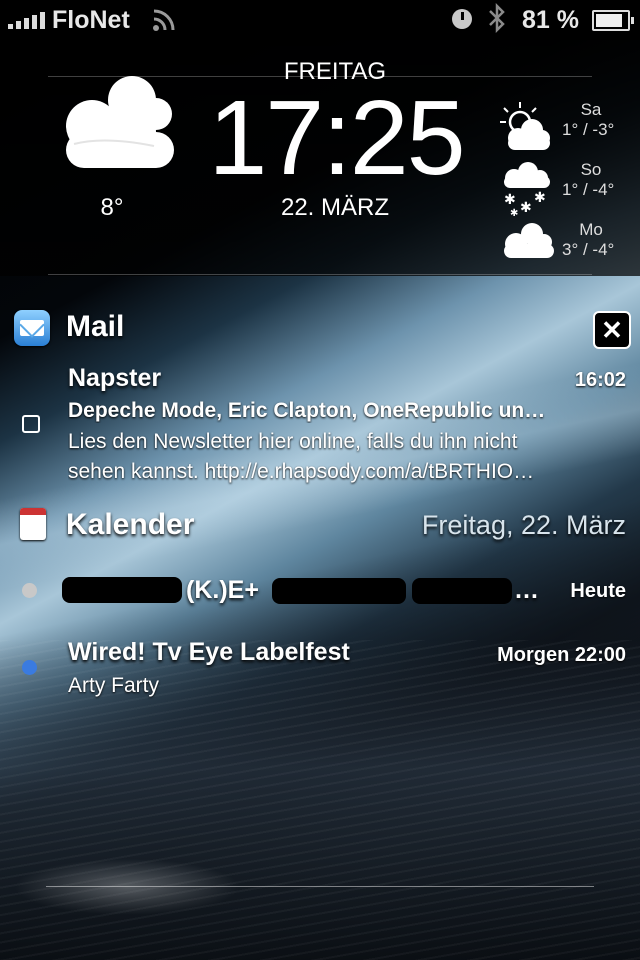 The height and width of the screenshot is (960, 640). What do you see at coordinates (130, 525) in the screenshot?
I see `calendar-section-title: Kalender` at bounding box center [130, 525].